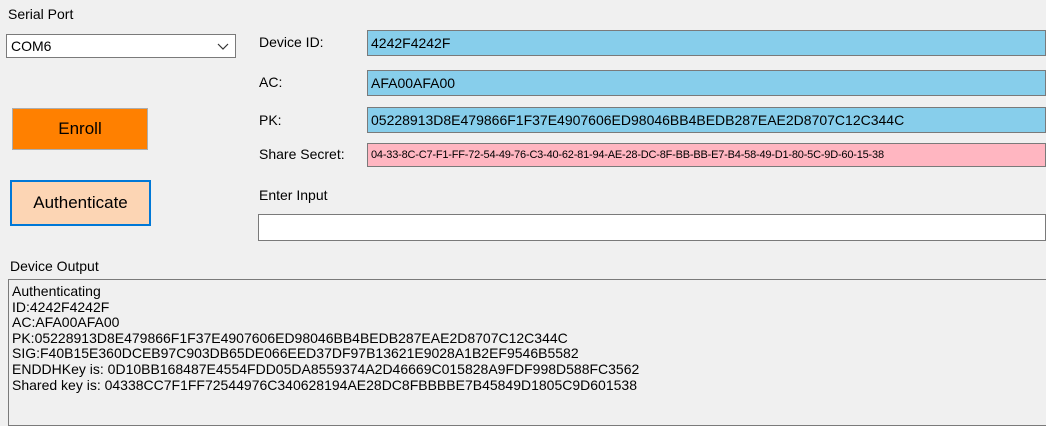  Describe the element at coordinates (80, 129) in the screenshot. I see `enroll-button: Enroll` at that location.